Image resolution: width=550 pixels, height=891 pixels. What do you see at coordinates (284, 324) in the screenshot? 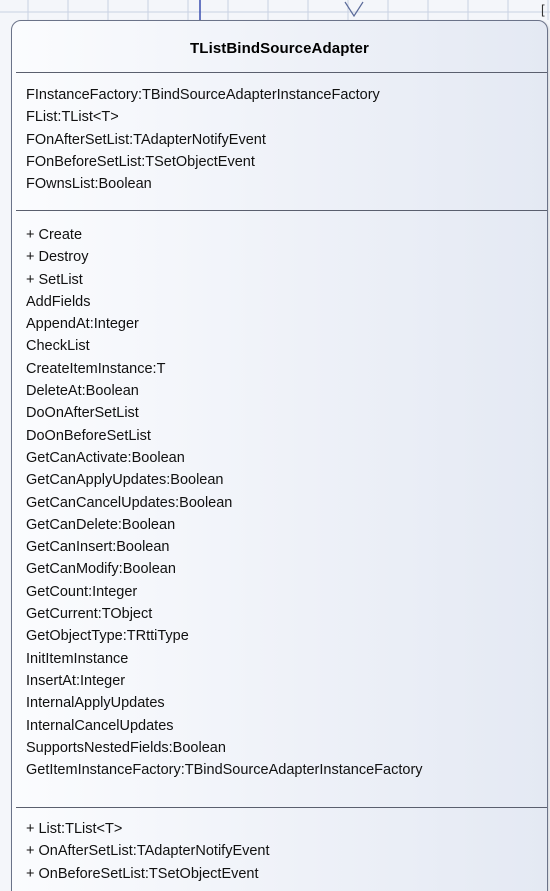
I see `class-method: AppendAt:Integer` at bounding box center [284, 324].